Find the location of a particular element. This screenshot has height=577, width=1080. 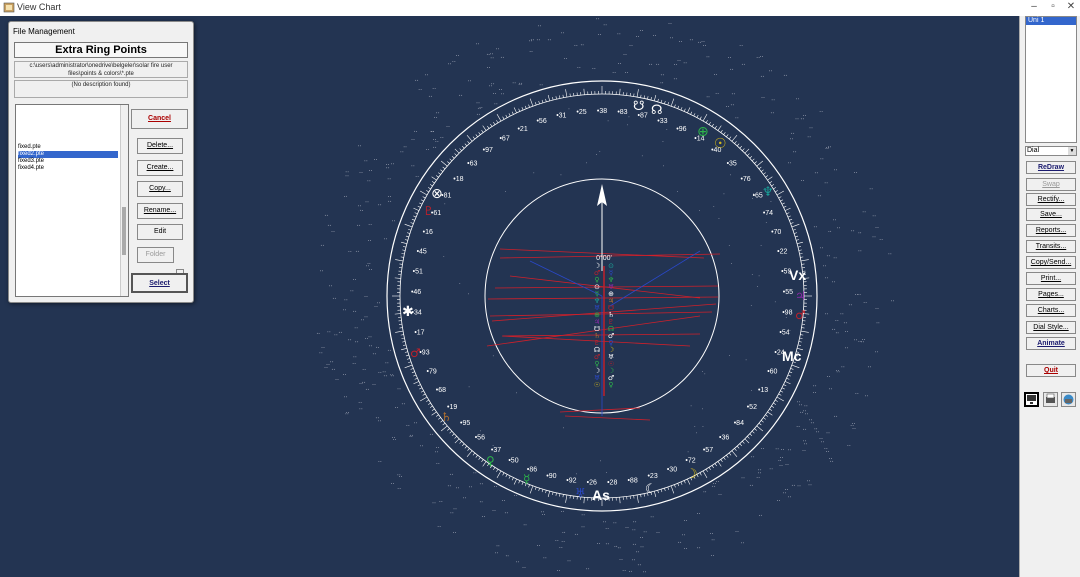

ring-tick-label: •57 is located at coordinates (708, 450).